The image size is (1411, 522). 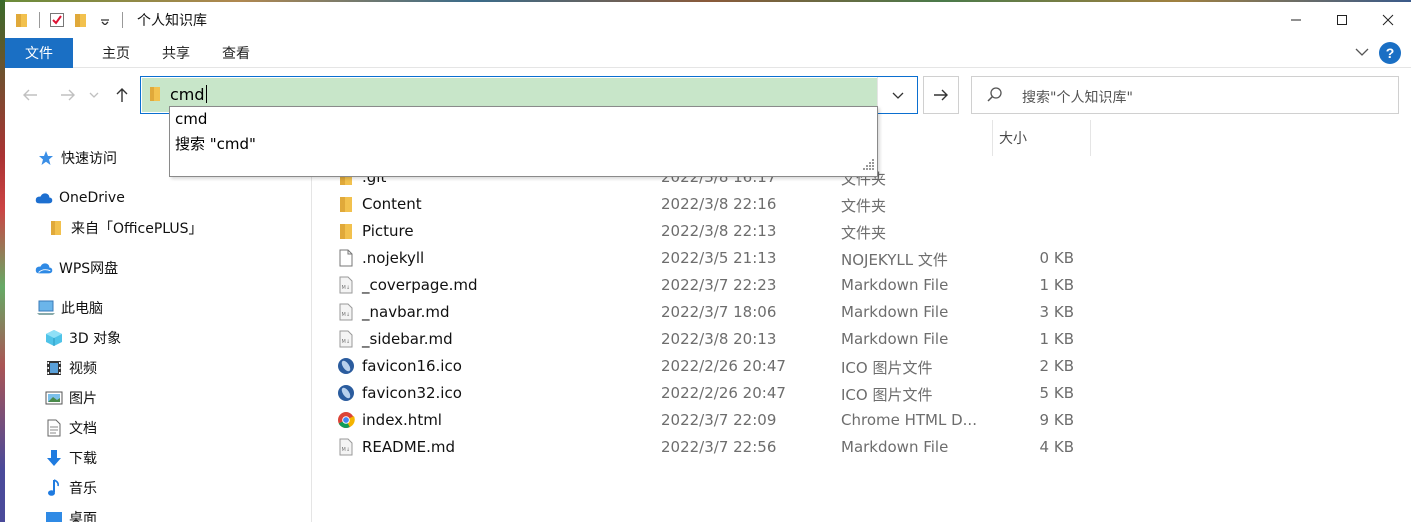 I want to click on file-name: index.html, so click(x=402, y=420).